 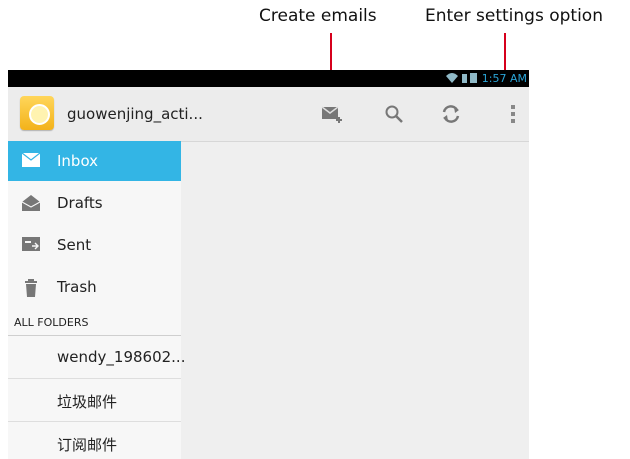 What do you see at coordinates (77, 287) in the screenshot?
I see `sidebar-item-label: Trash` at bounding box center [77, 287].